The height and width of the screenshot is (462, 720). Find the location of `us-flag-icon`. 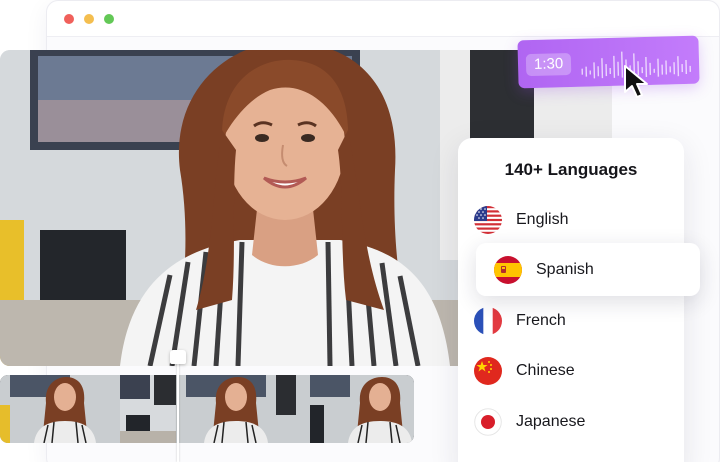

us-flag-icon is located at coordinates (488, 220).